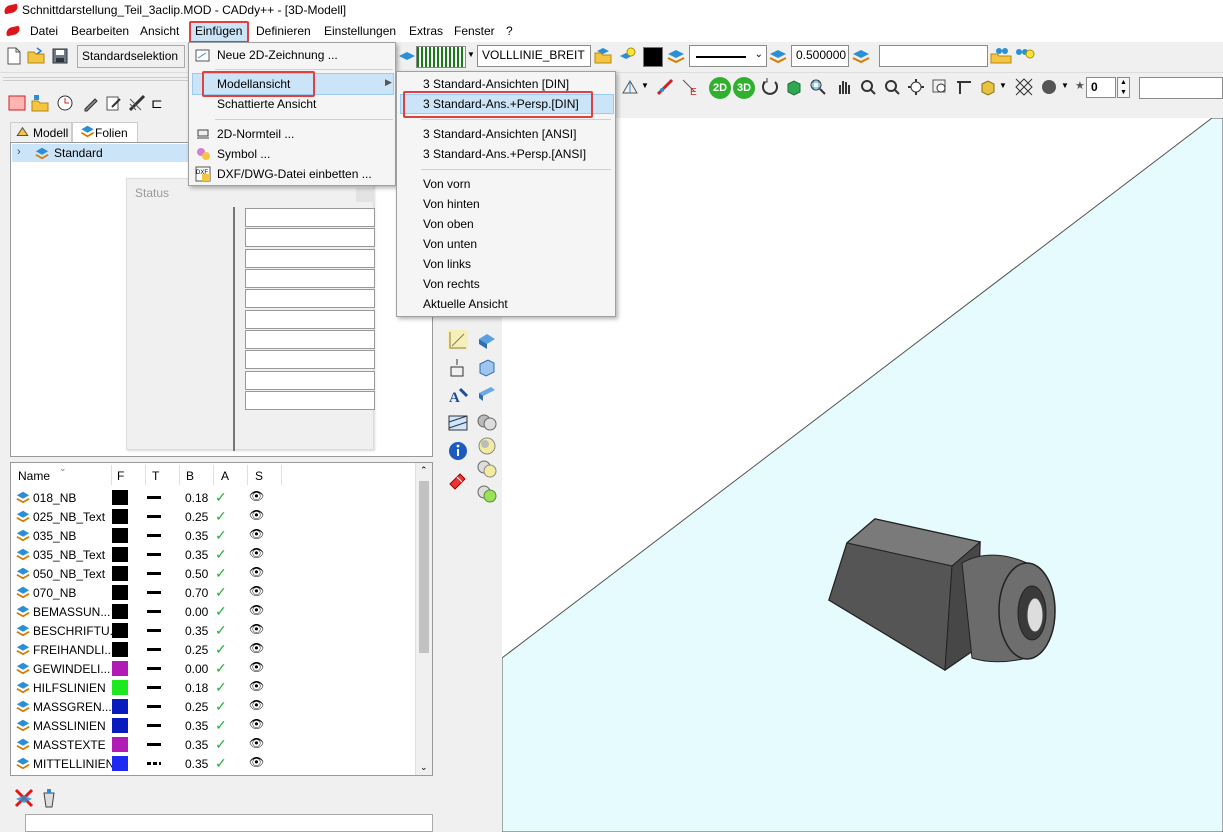  What do you see at coordinates (501, 104) in the screenshot?
I see `menu-item-3-standard-persp-din: 3 Standard-Ans.+Persp.[DIN]` at bounding box center [501, 104].